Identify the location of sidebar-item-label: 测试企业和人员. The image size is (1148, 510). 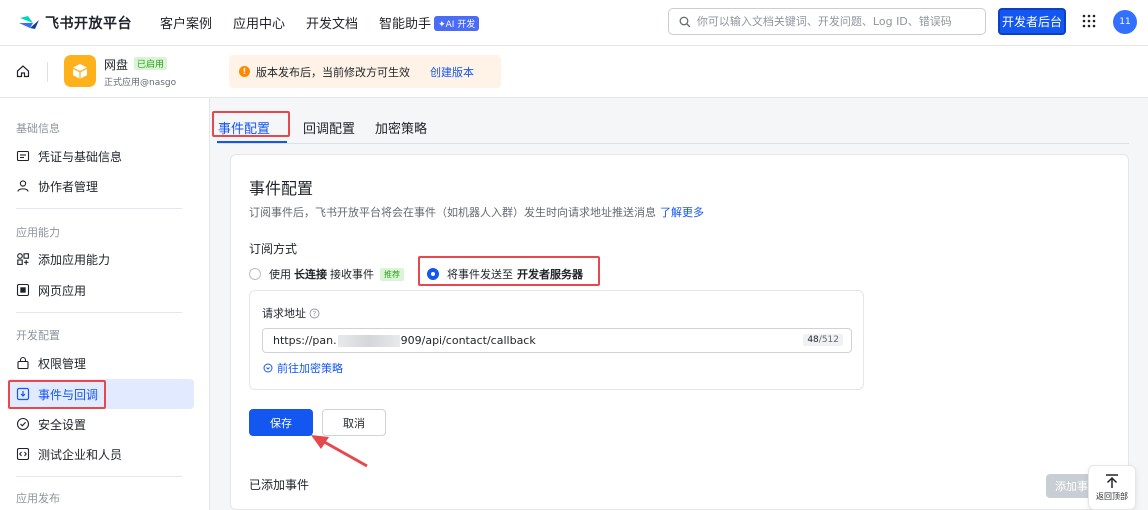
(80, 454).